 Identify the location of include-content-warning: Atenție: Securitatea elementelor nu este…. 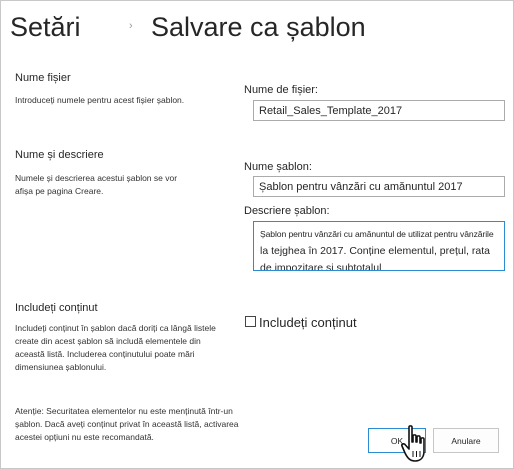
(127, 424).